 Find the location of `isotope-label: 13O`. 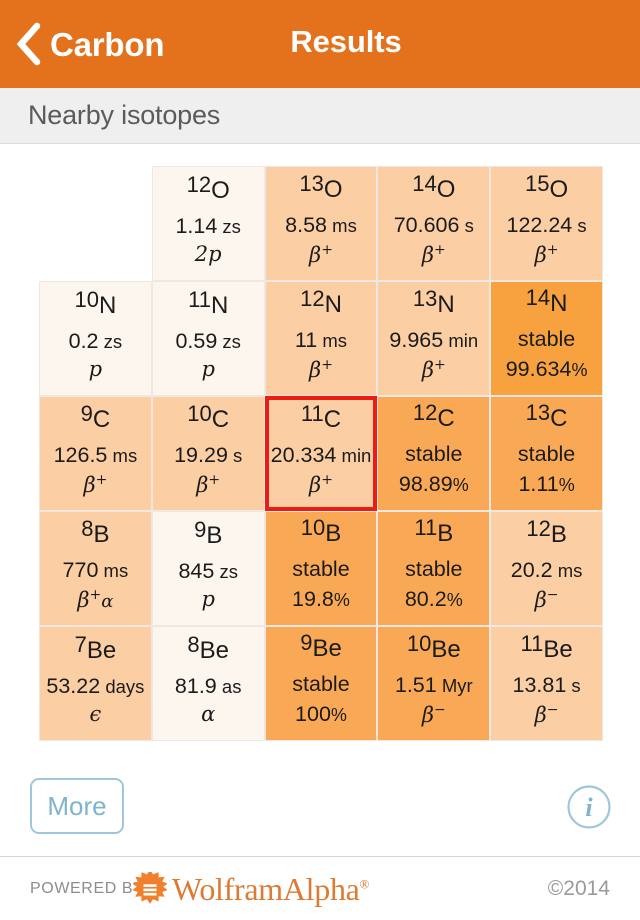

isotope-label: 13O is located at coordinates (320, 187).